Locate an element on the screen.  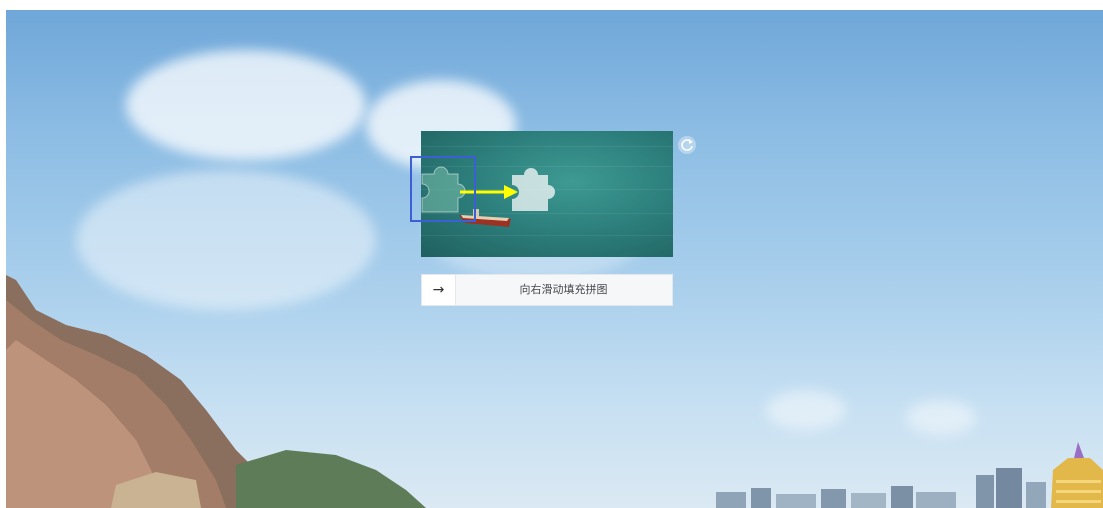
slider-track: → 向右滑动填充拼图 is located at coordinates (547, 290).